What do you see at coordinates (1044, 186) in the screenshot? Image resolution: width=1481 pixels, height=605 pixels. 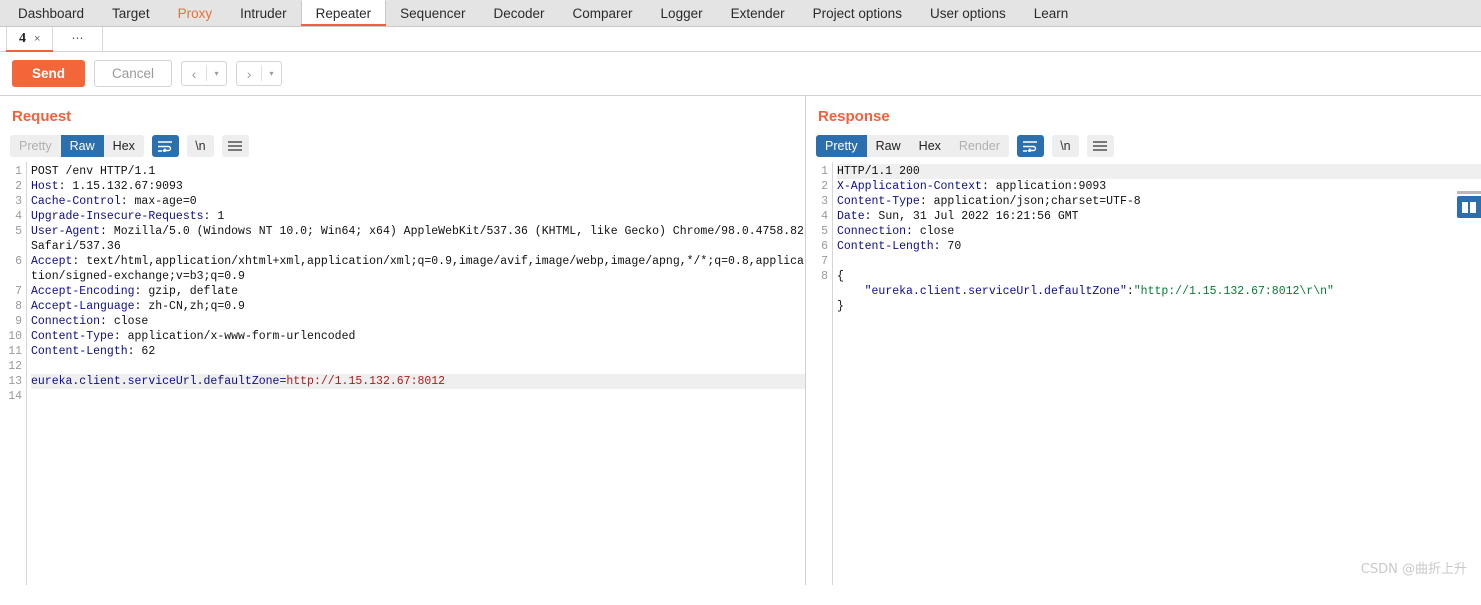 I see `response-token: : application:9093` at bounding box center [1044, 186].